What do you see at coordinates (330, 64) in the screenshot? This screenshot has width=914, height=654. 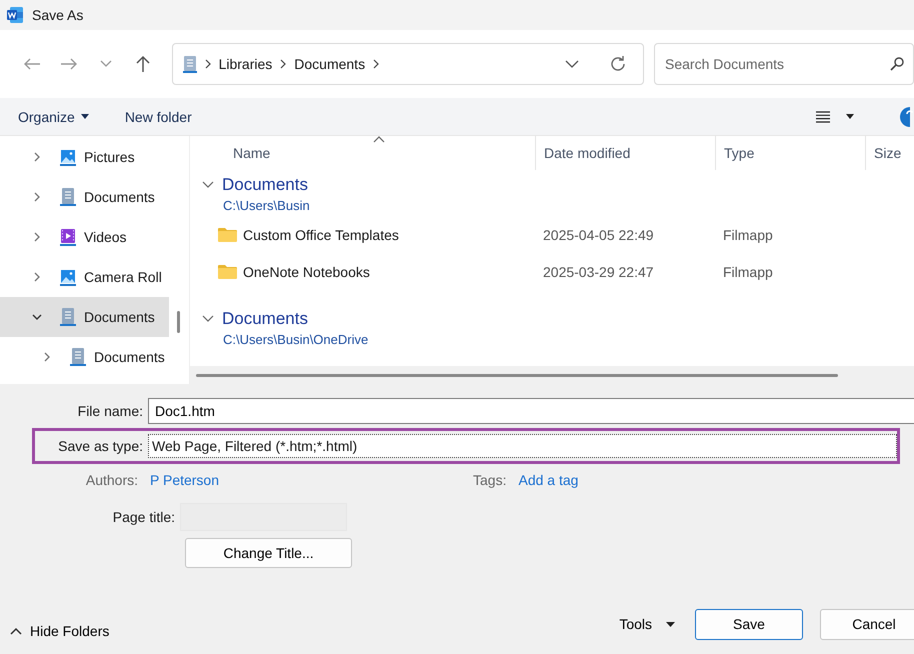 I see `breadcrumb-item: Documents` at bounding box center [330, 64].